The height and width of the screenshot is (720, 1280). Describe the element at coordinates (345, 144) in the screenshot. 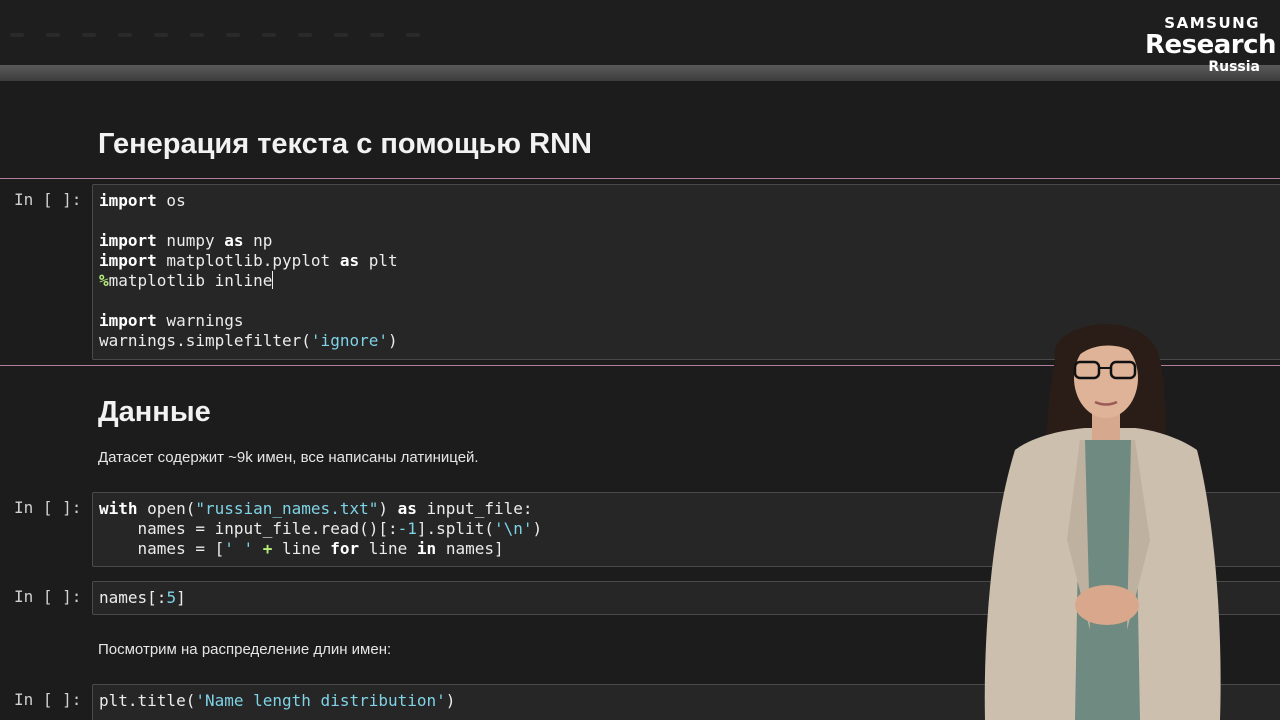

I see `notebook-title: Генерация текста с помощью RNN` at that location.